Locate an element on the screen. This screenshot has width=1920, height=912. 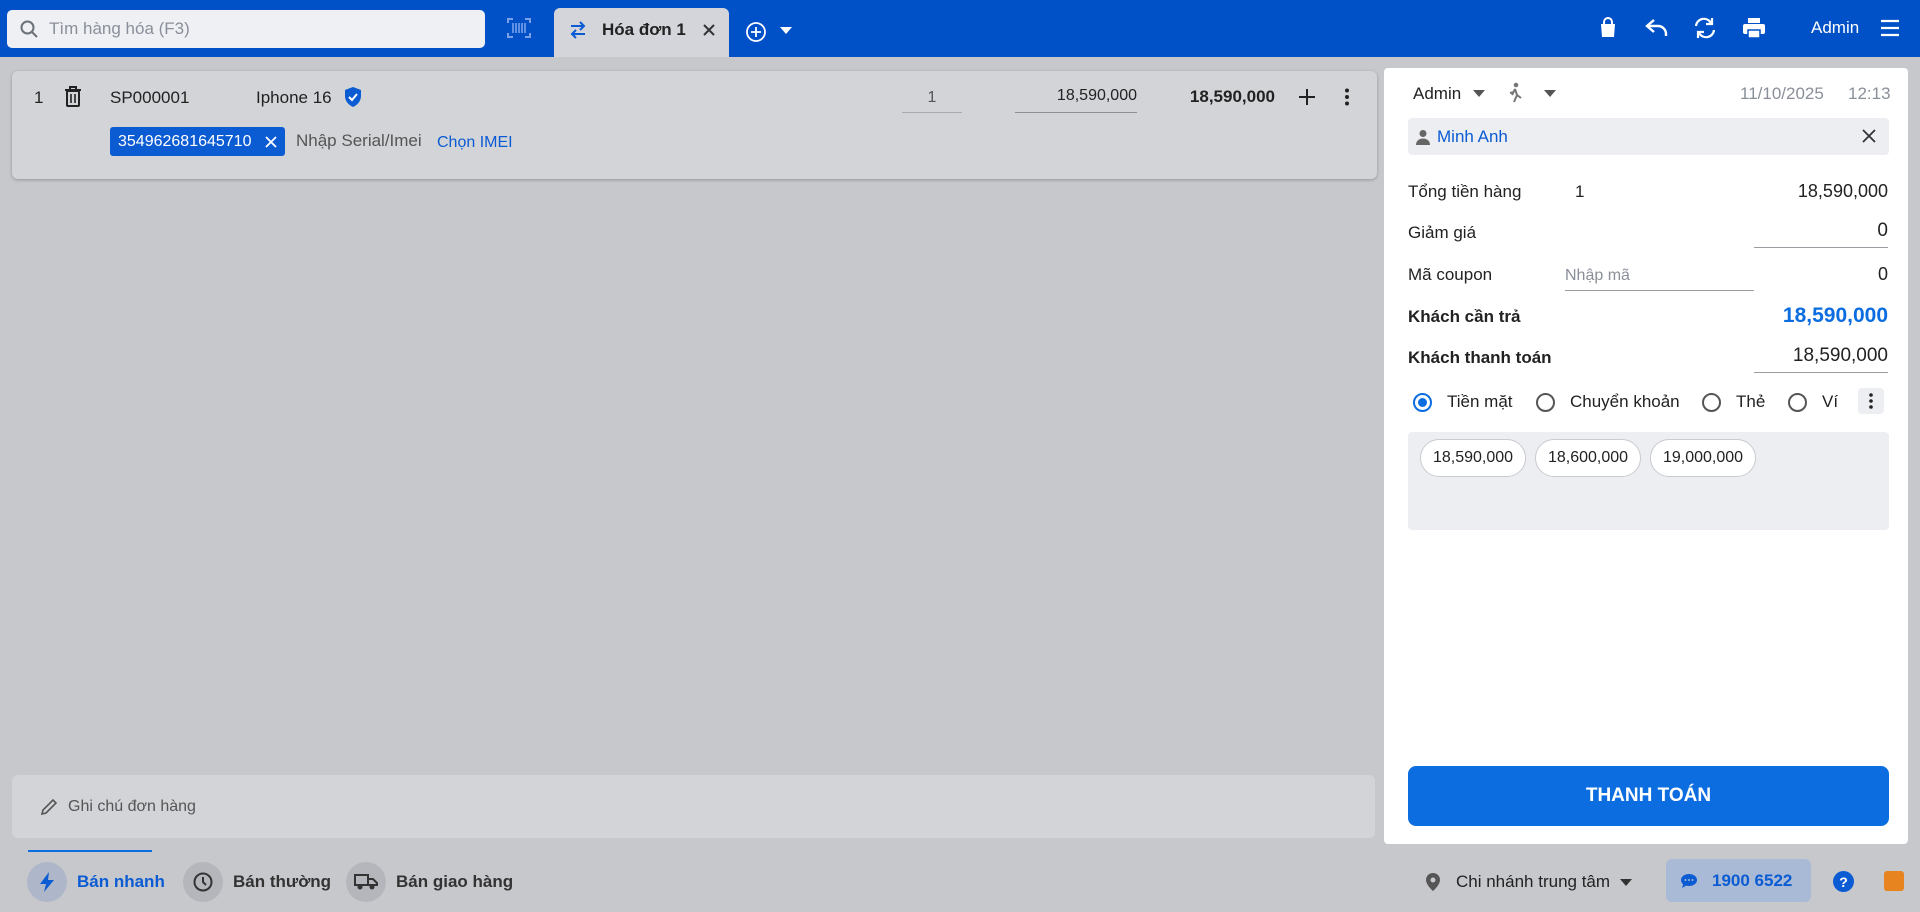
subtotal-label: Tổng tiền hàng is located at coordinates (1465, 191).